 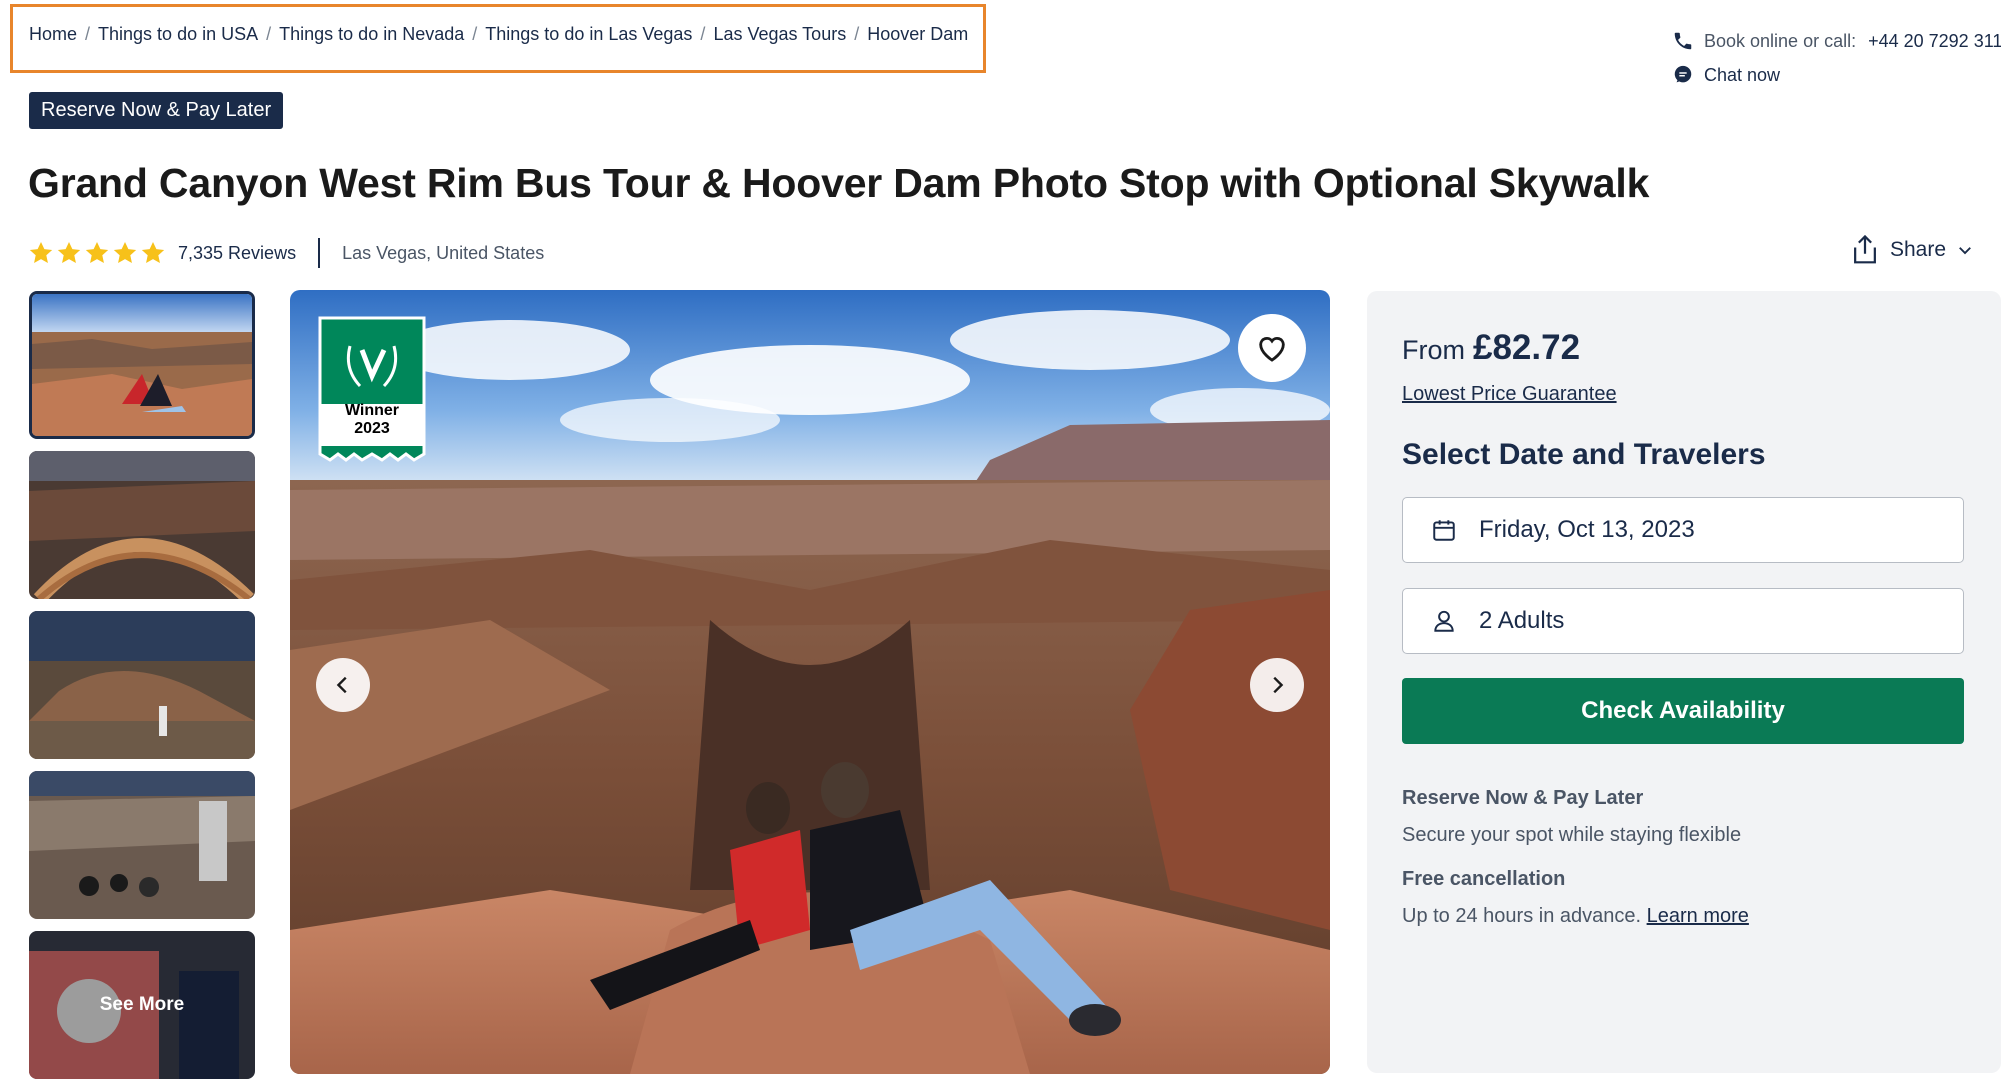 What do you see at coordinates (1587, 529) in the screenshot?
I see `date-value: Friday, Oct 13, 2023` at bounding box center [1587, 529].